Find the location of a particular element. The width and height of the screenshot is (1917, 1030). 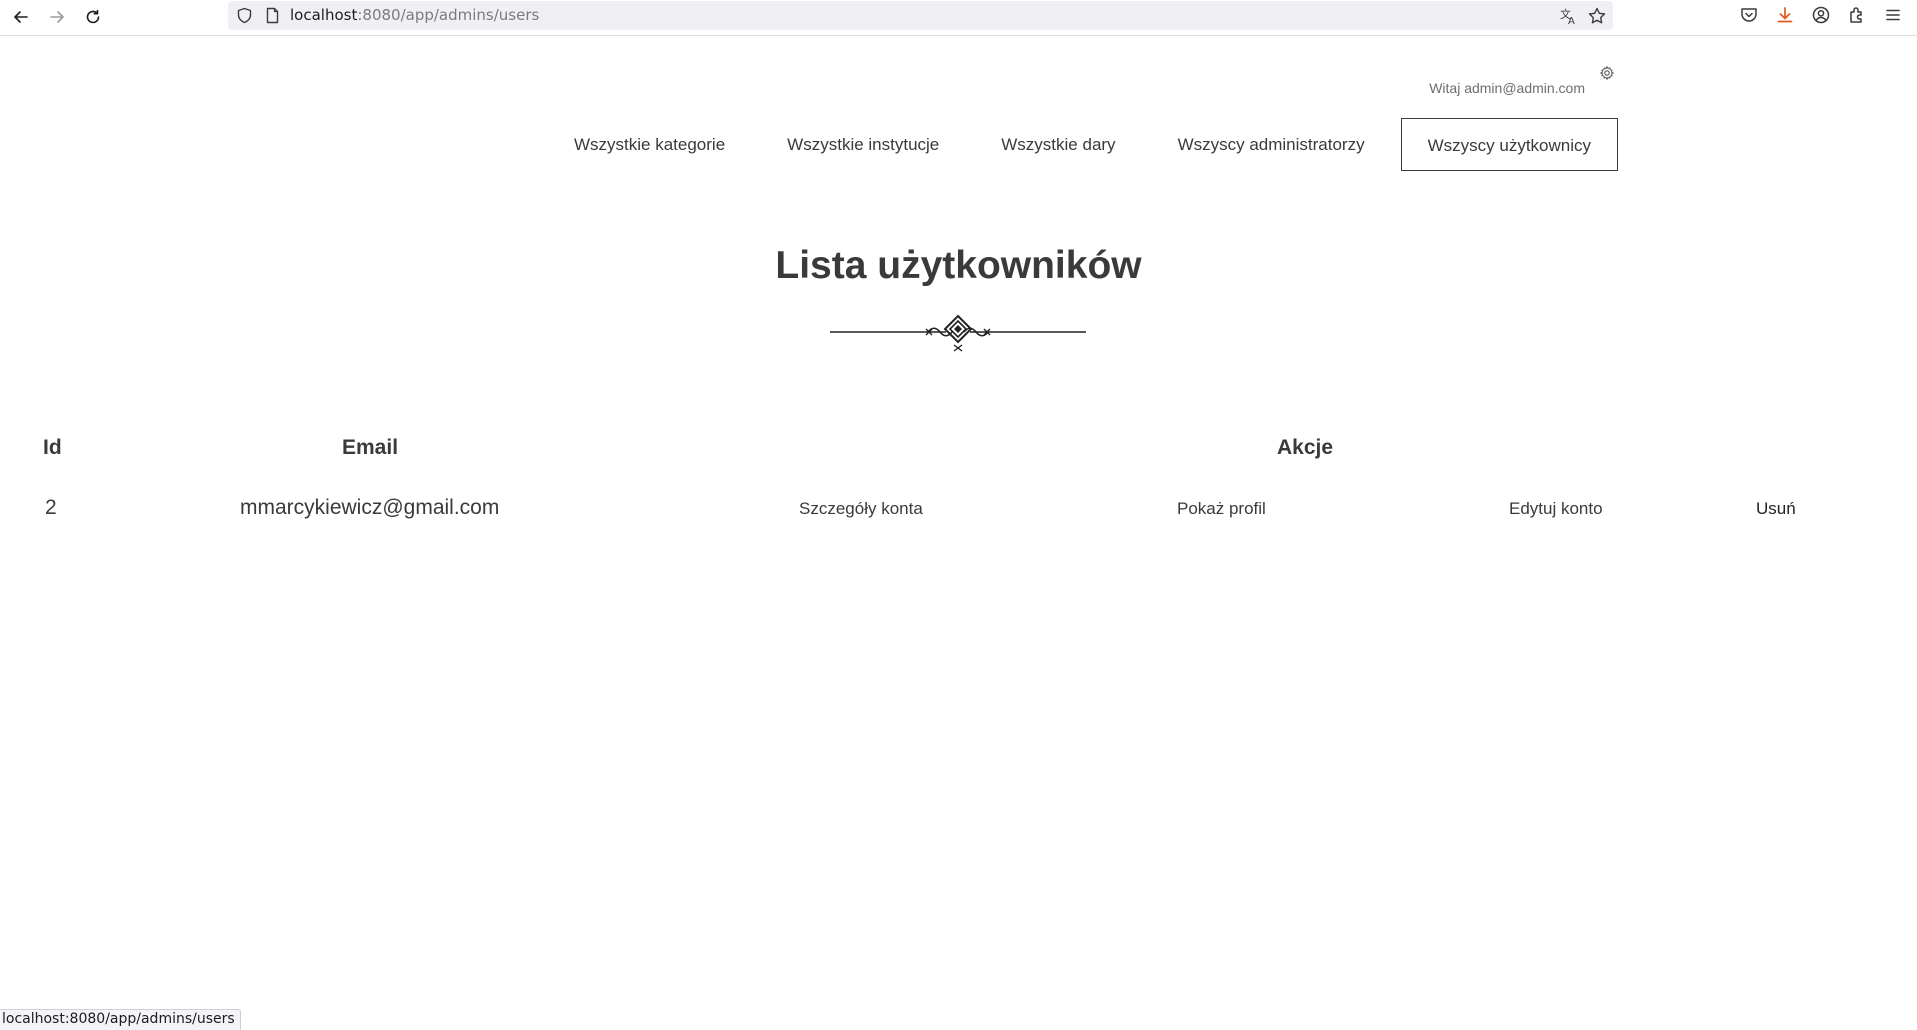

pocket-icon is located at coordinates (1749, 15).